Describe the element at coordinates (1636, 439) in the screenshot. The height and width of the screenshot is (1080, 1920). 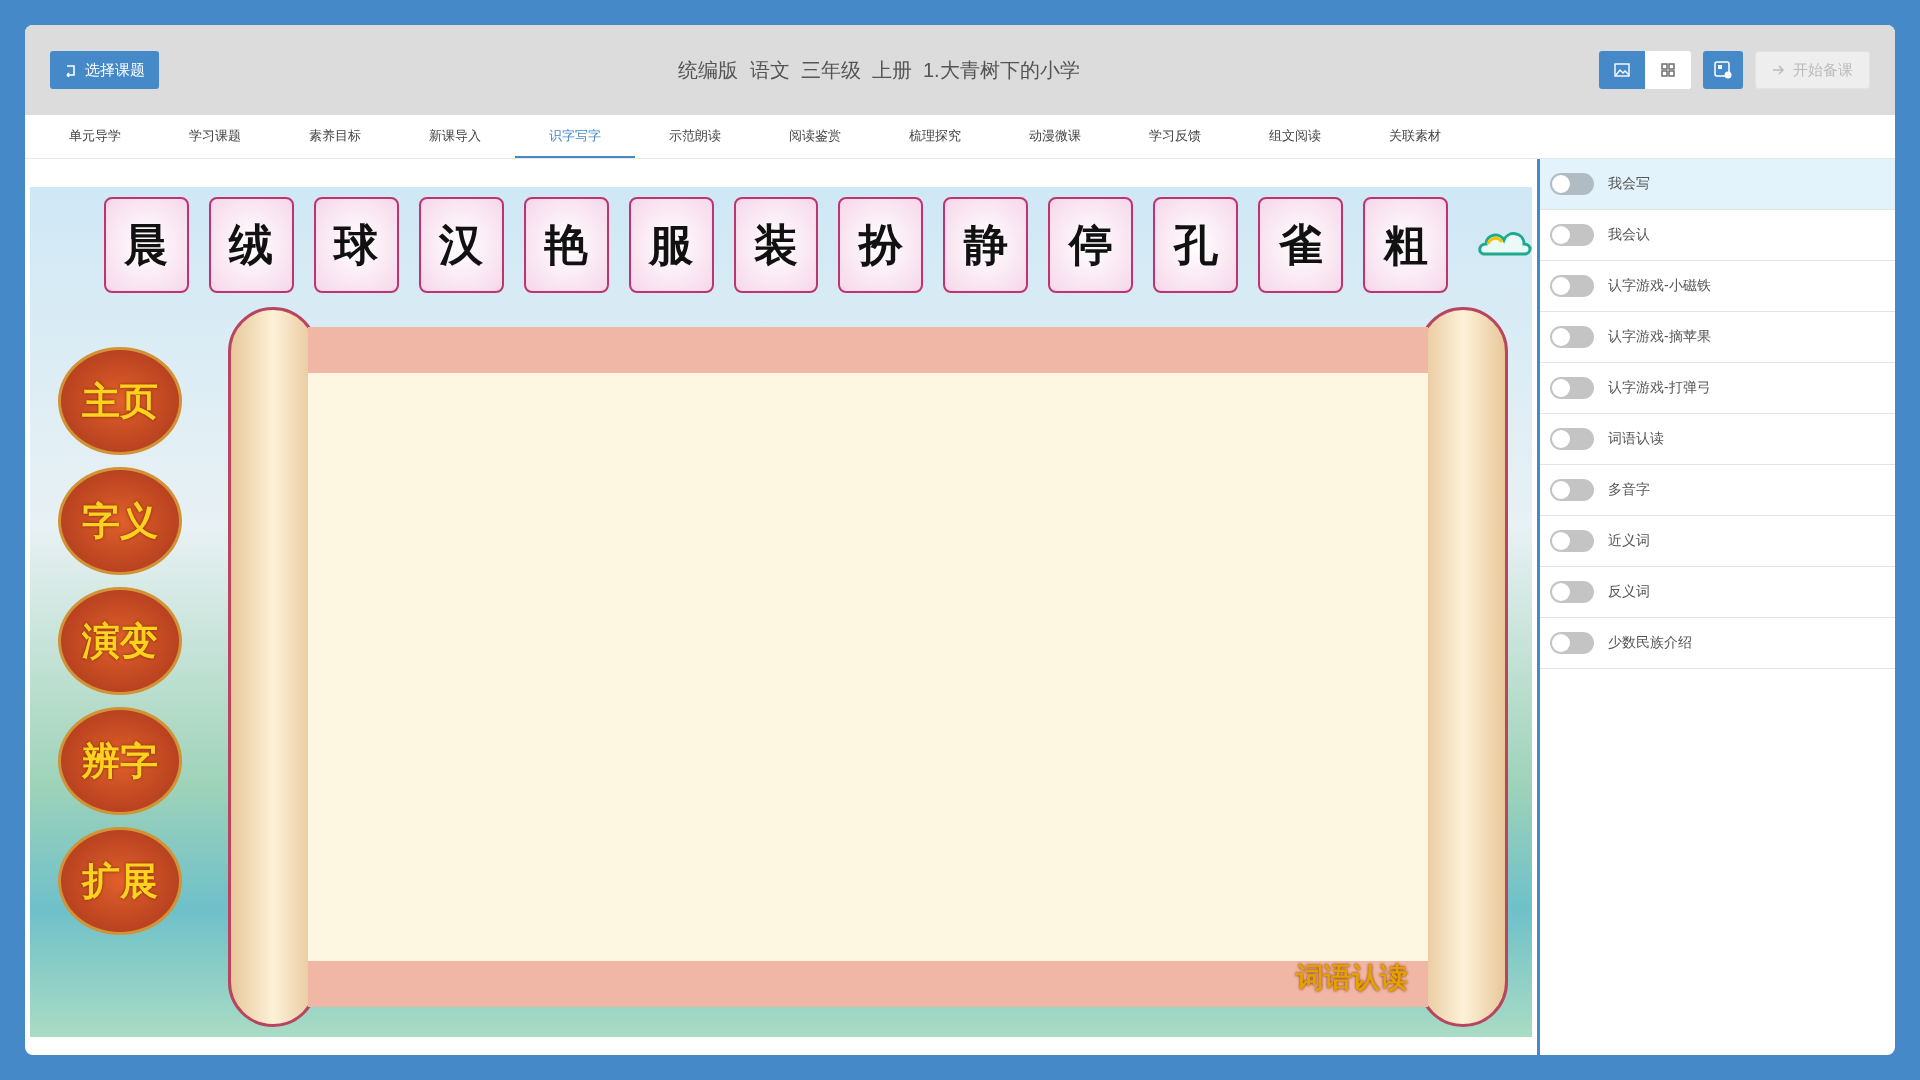
I see `item-label: 词语认读` at that location.